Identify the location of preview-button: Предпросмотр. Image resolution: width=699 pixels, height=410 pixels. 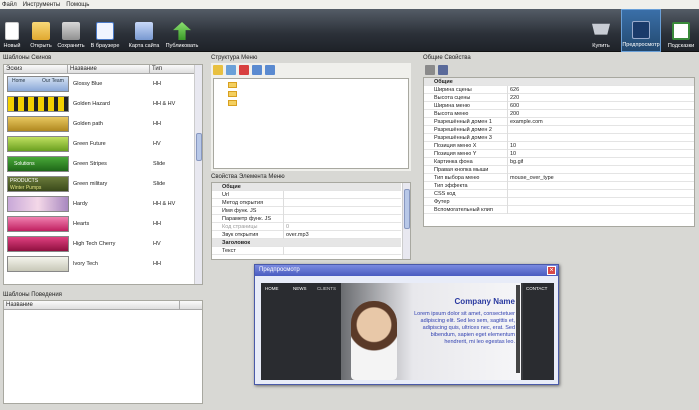
(641, 30).